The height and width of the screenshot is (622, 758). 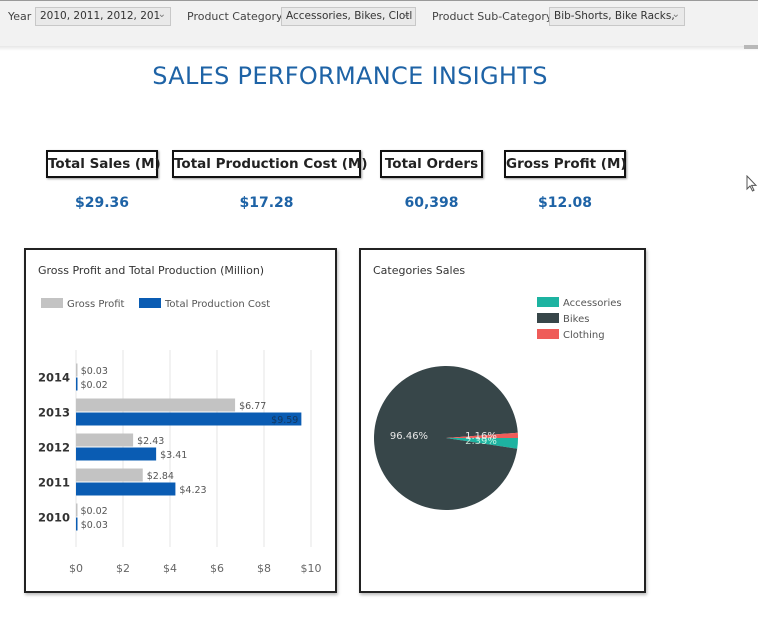 What do you see at coordinates (54, 378) in the screenshot?
I see `y-category-label: 2014` at bounding box center [54, 378].